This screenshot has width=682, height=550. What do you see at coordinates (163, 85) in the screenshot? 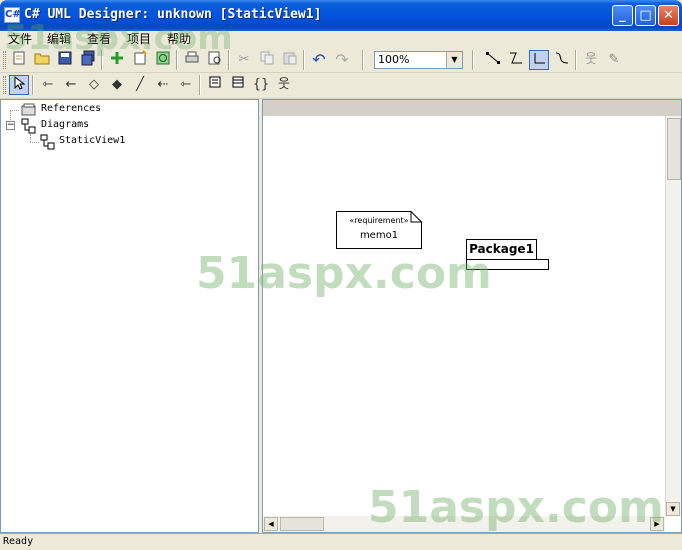
I see `dependency-icon: ⇠` at bounding box center [163, 85].